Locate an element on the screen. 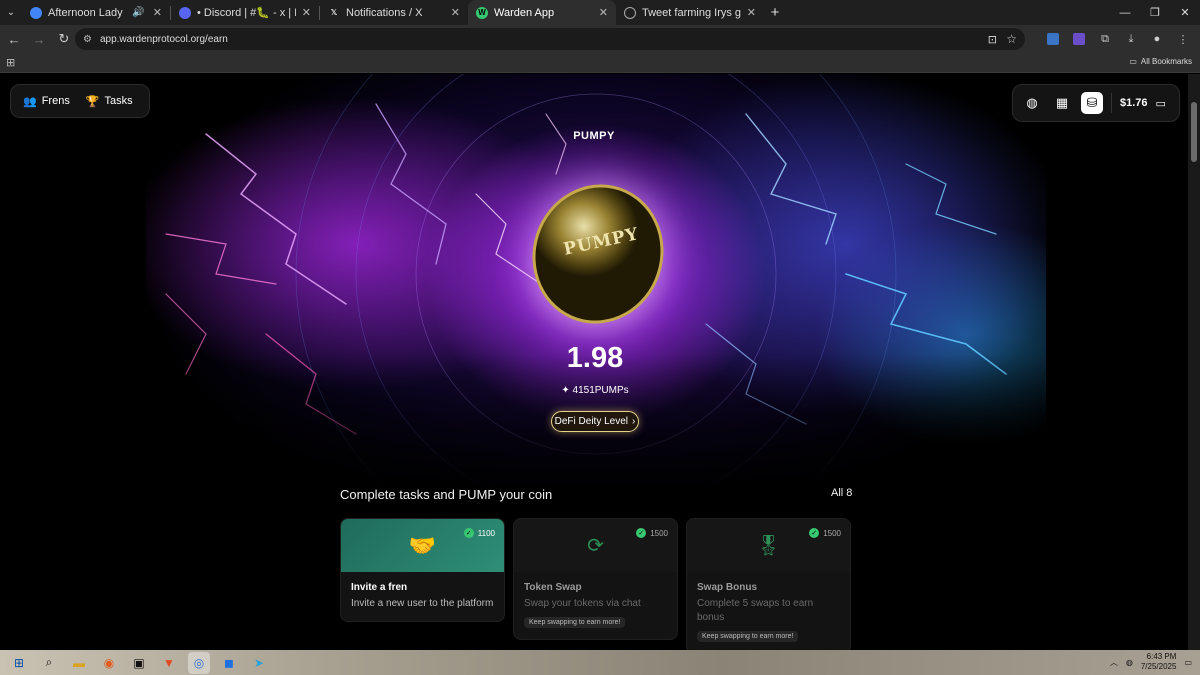 Image resolution: width=1200 pixels, height=675 pixels. restore-icon: ❐ is located at coordinates (1155, 12).